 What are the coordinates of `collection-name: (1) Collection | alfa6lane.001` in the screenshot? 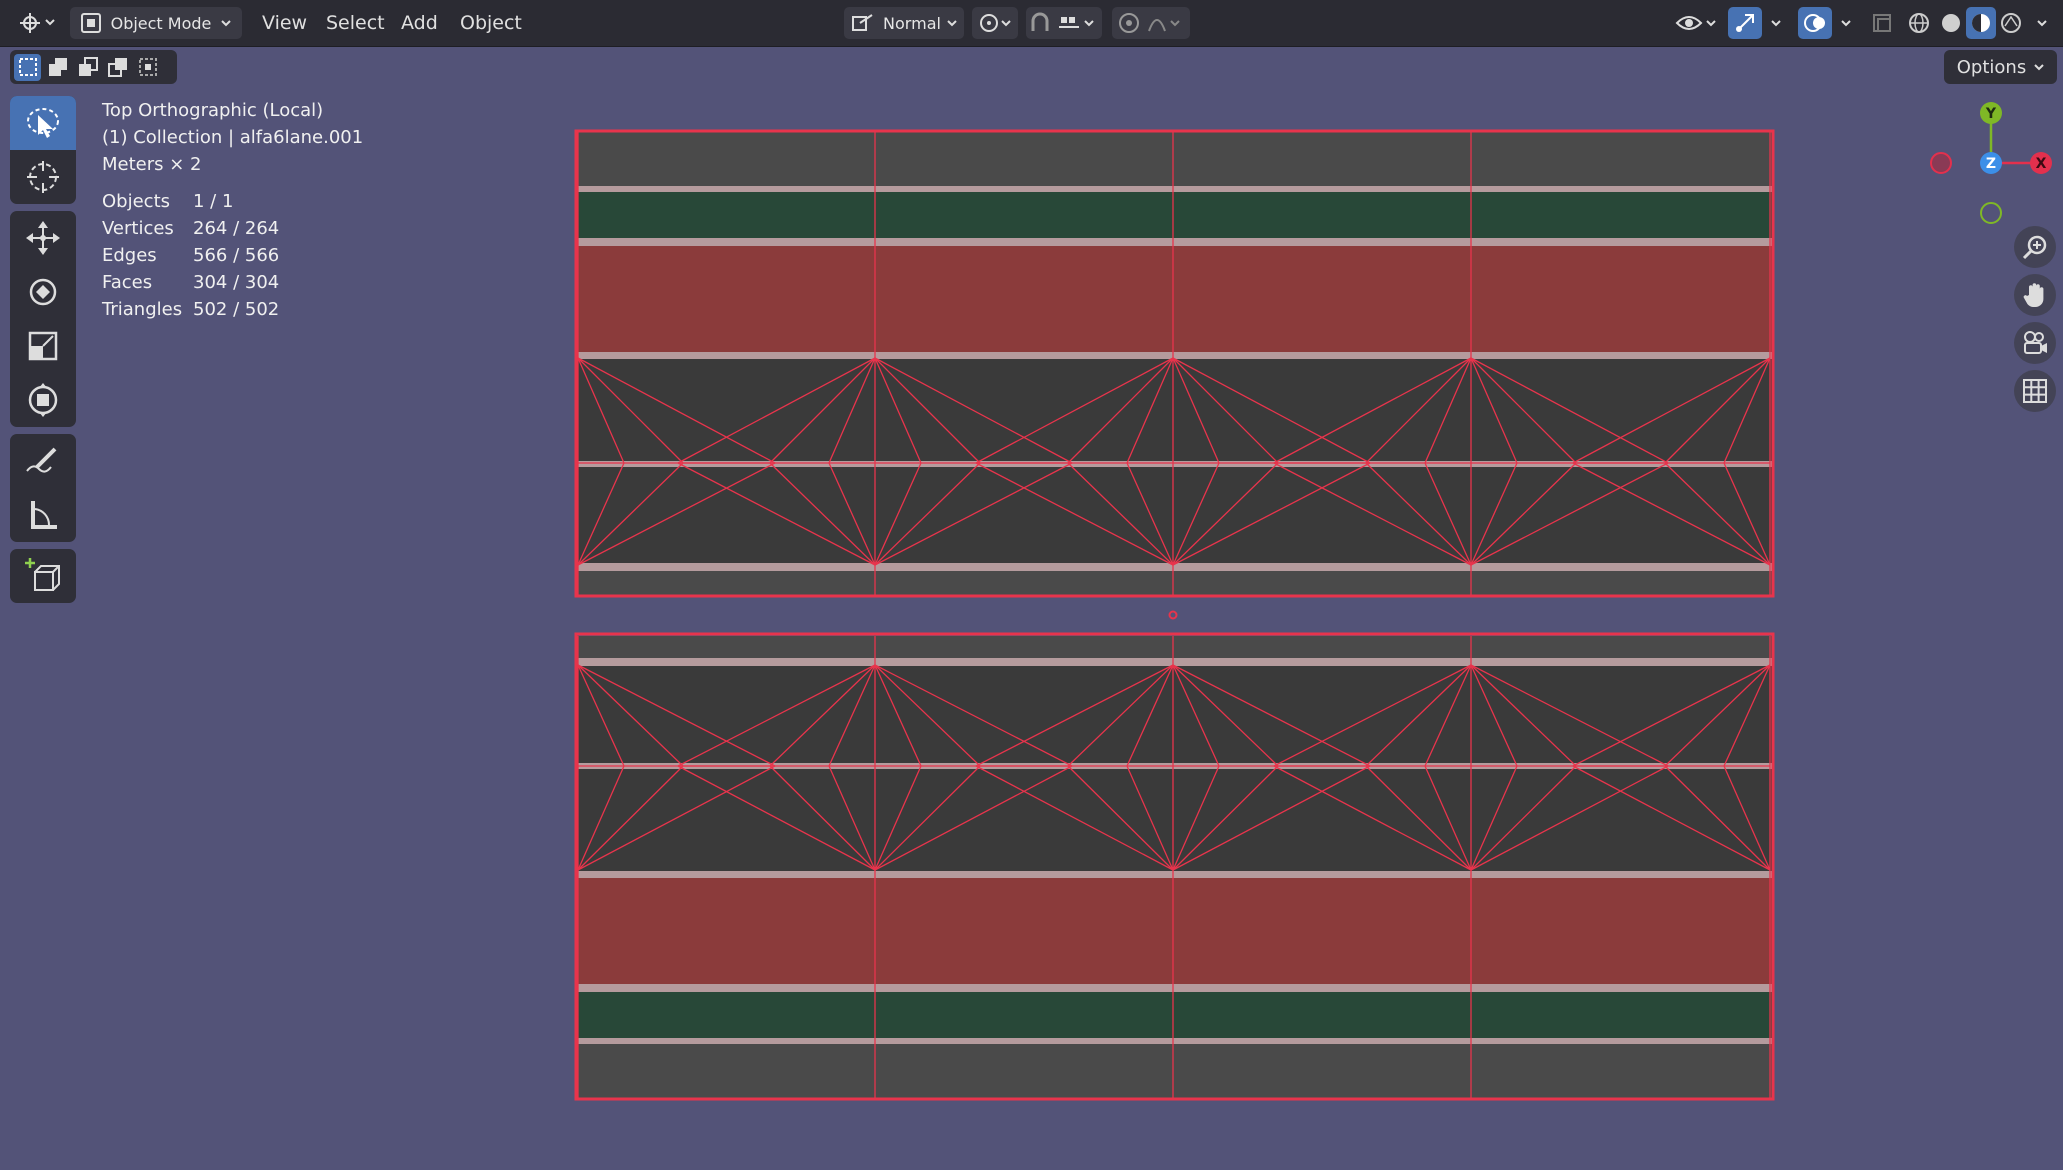 It's located at (233, 137).